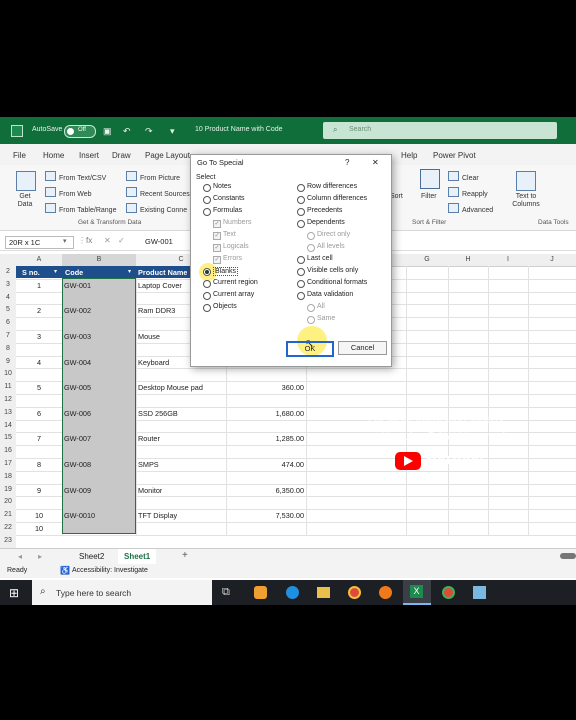  What do you see at coordinates (207, 284) in the screenshot?
I see `current-region-radio` at bounding box center [207, 284].